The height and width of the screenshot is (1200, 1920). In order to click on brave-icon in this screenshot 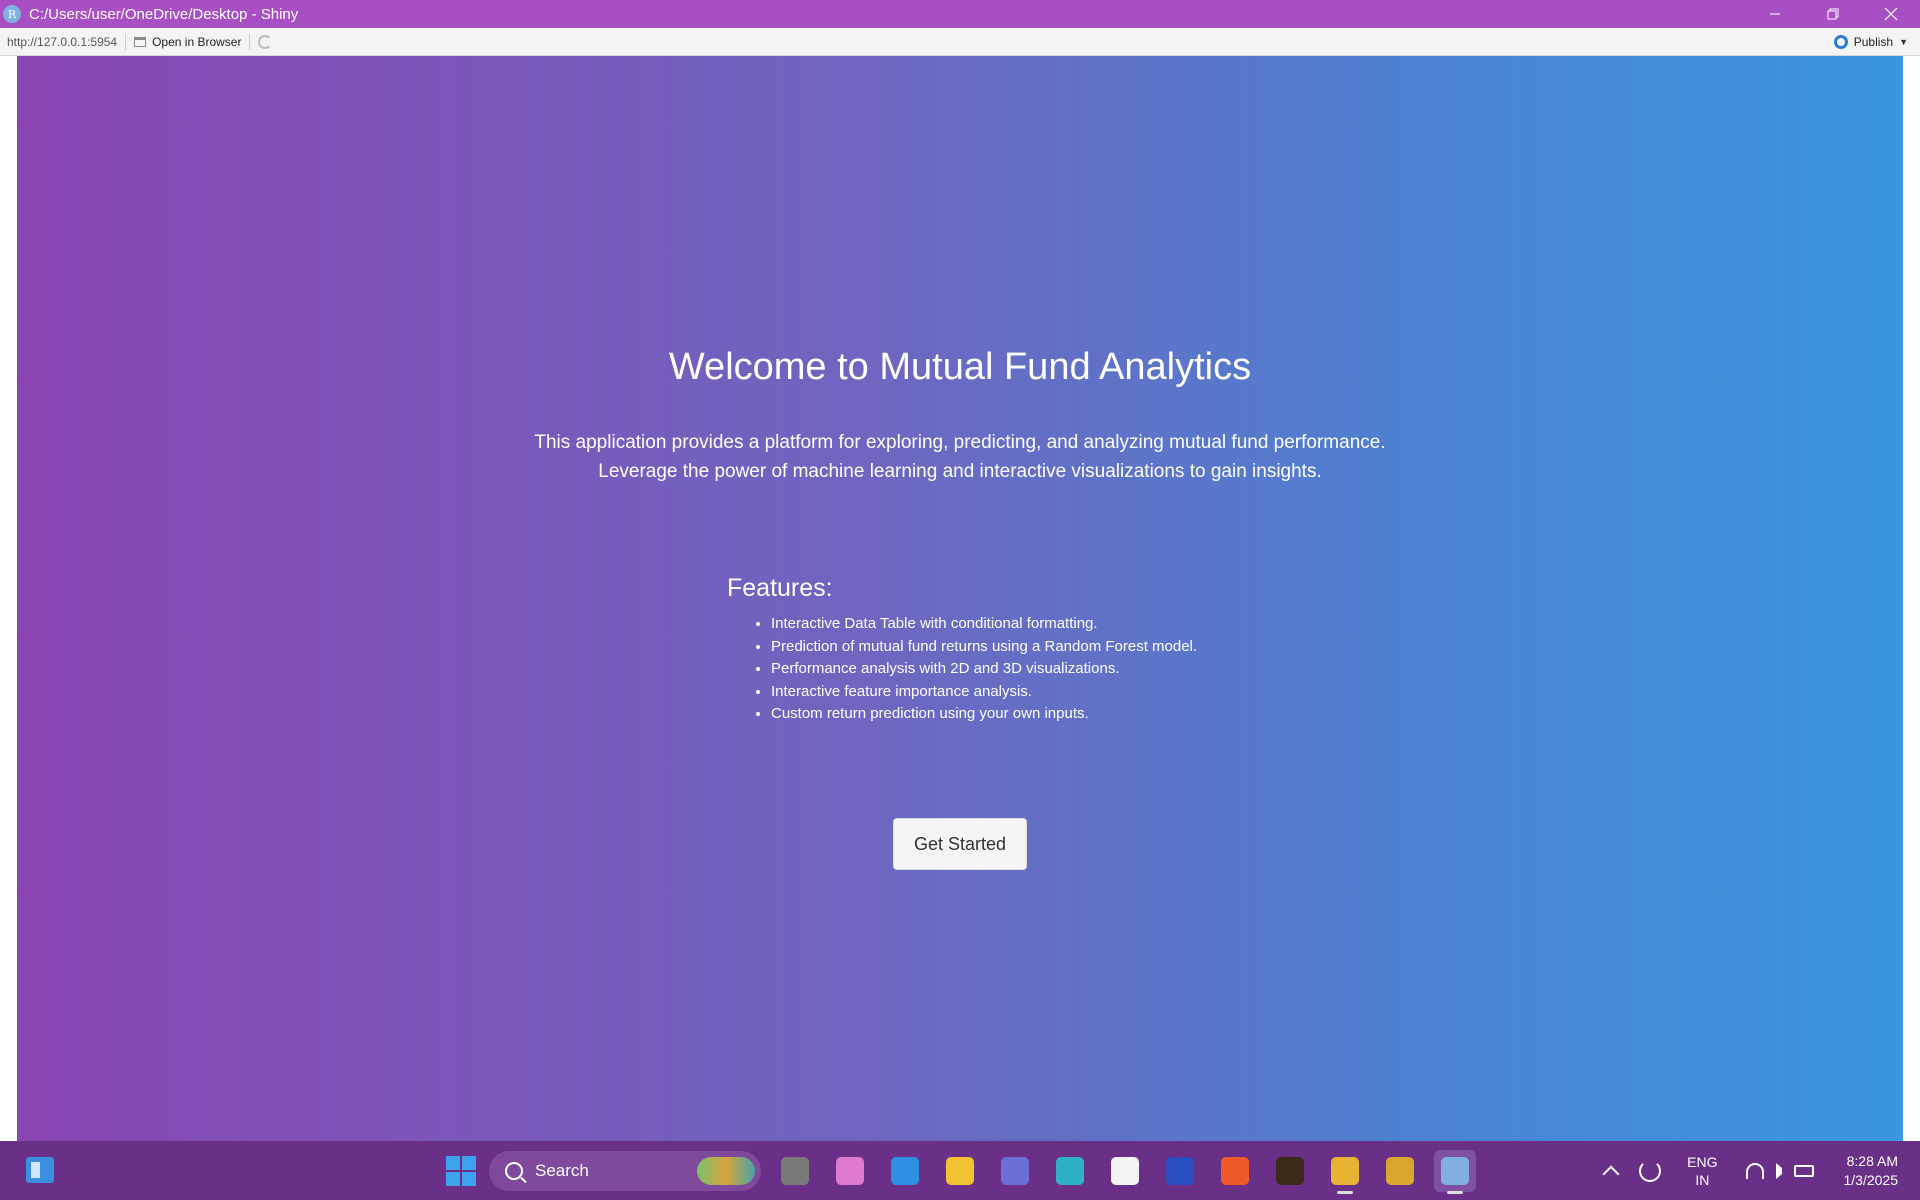, I will do `click(1235, 1171)`.